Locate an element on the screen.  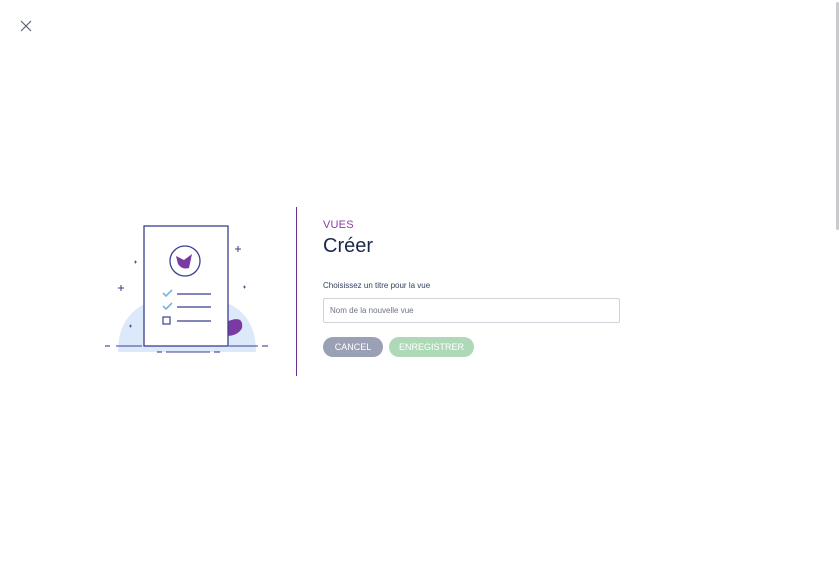
close-button is located at coordinates (26, 26).